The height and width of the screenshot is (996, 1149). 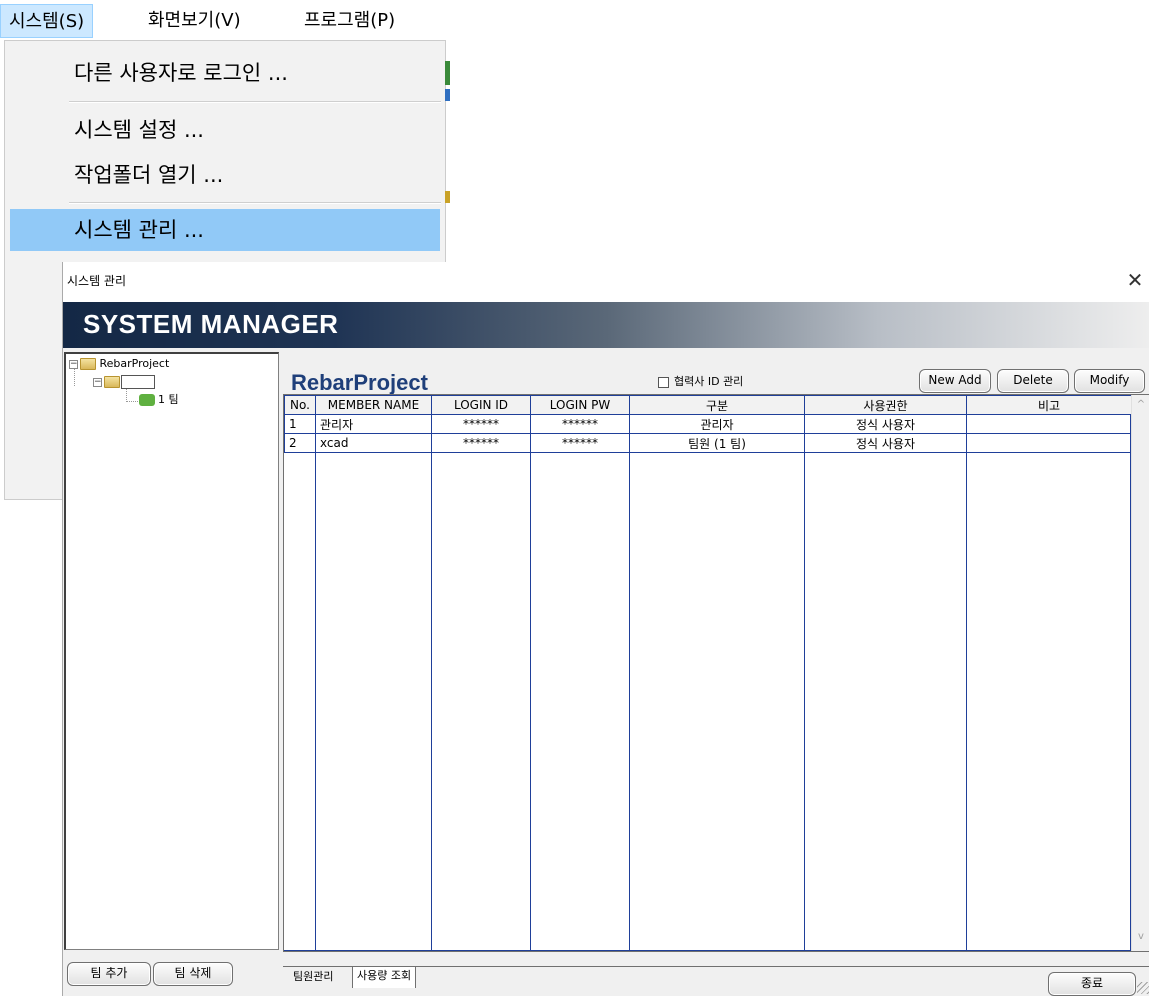 I want to click on col-header-category: 구분, so click(x=717, y=405).